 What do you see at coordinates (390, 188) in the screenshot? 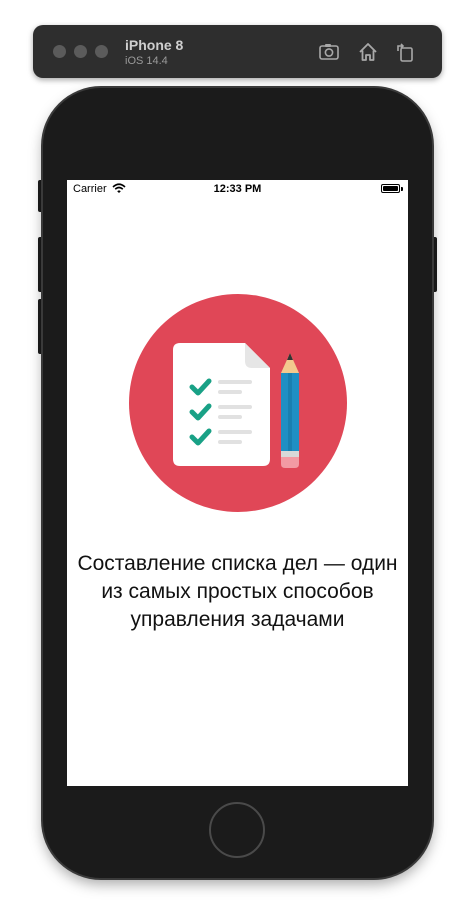
I see `battery-icon` at bounding box center [390, 188].